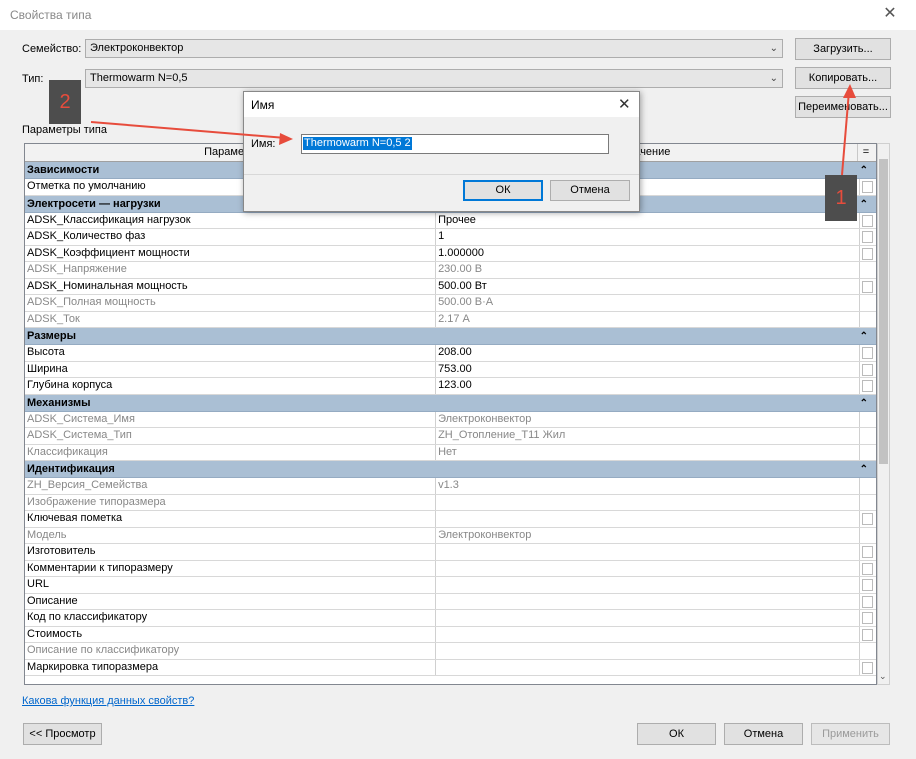 This screenshot has height=759, width=916. Describe the element at coordinates (108, 701) in the screenshot. I see `help-link: Какова функция данных свойств?` at that location.